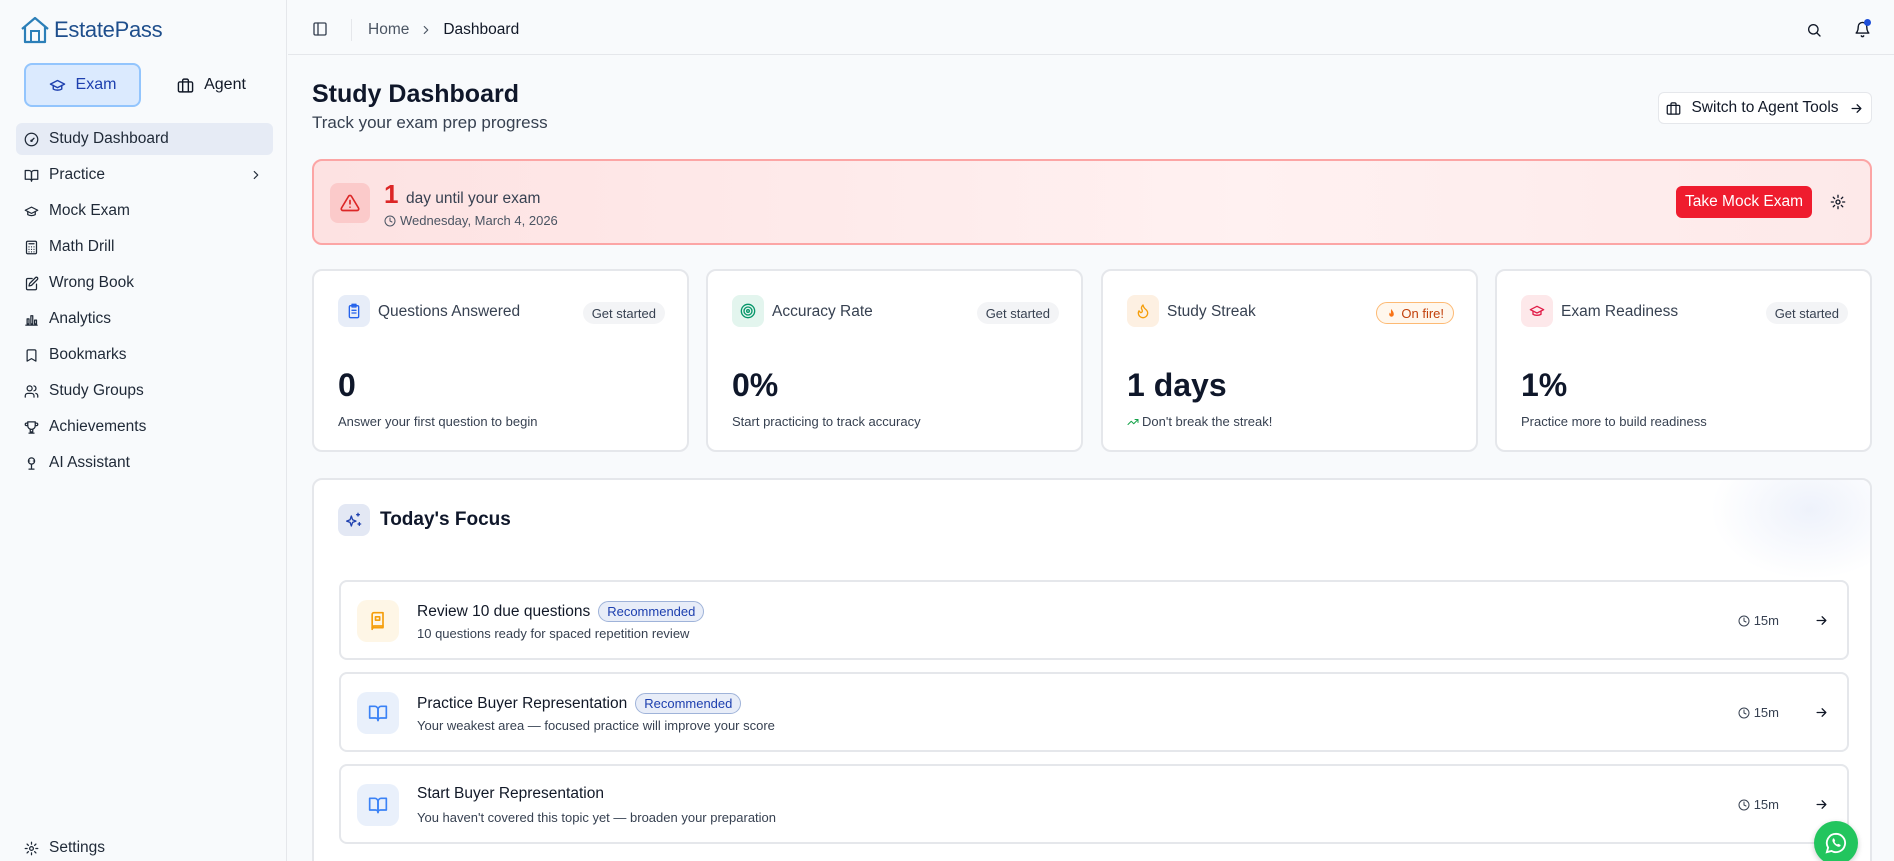 This screenshot has height=861, width=1894. What do you see at coordinates (1814, 30) in the screenshot?
I see `search-button` at bounding box center [1814, 30].